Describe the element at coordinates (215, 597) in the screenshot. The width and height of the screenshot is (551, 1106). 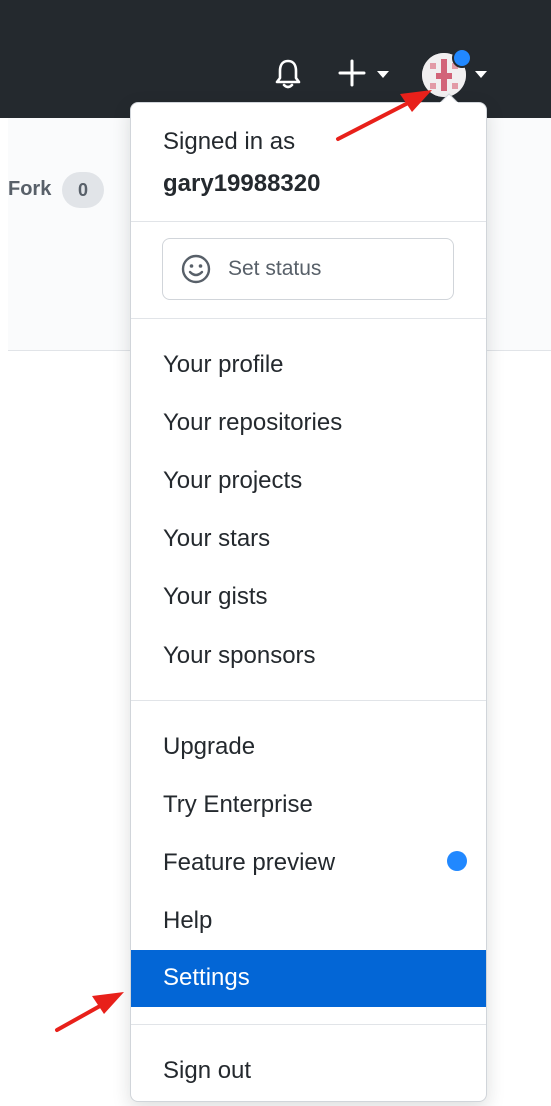
I see `menu-item-your-gists: Your gists` at that location.